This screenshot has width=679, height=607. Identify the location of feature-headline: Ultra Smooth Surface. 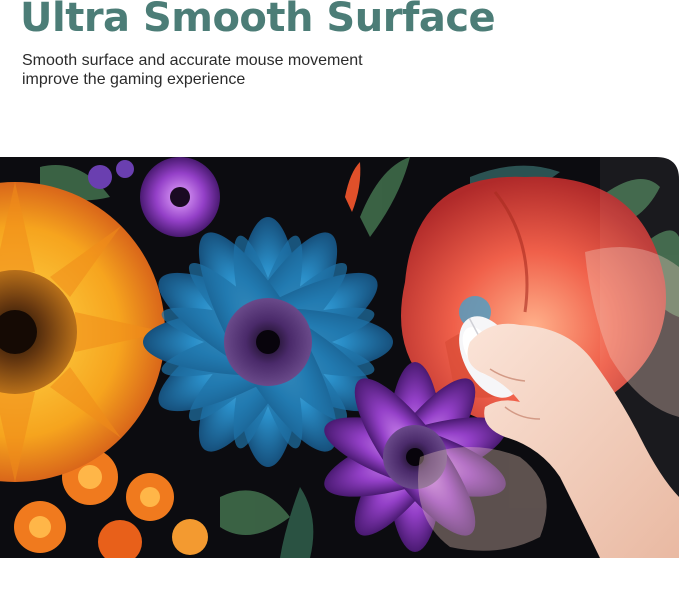
(258, 20).